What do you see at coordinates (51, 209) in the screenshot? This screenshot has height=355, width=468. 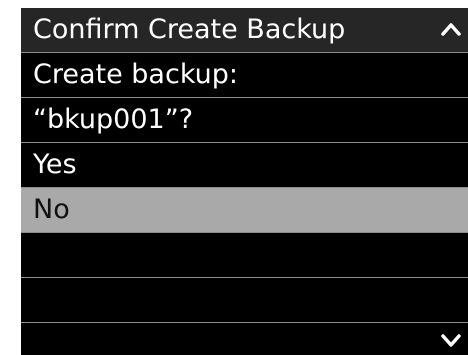 I see `option-no-label: No` at bounding box center [51, 209].